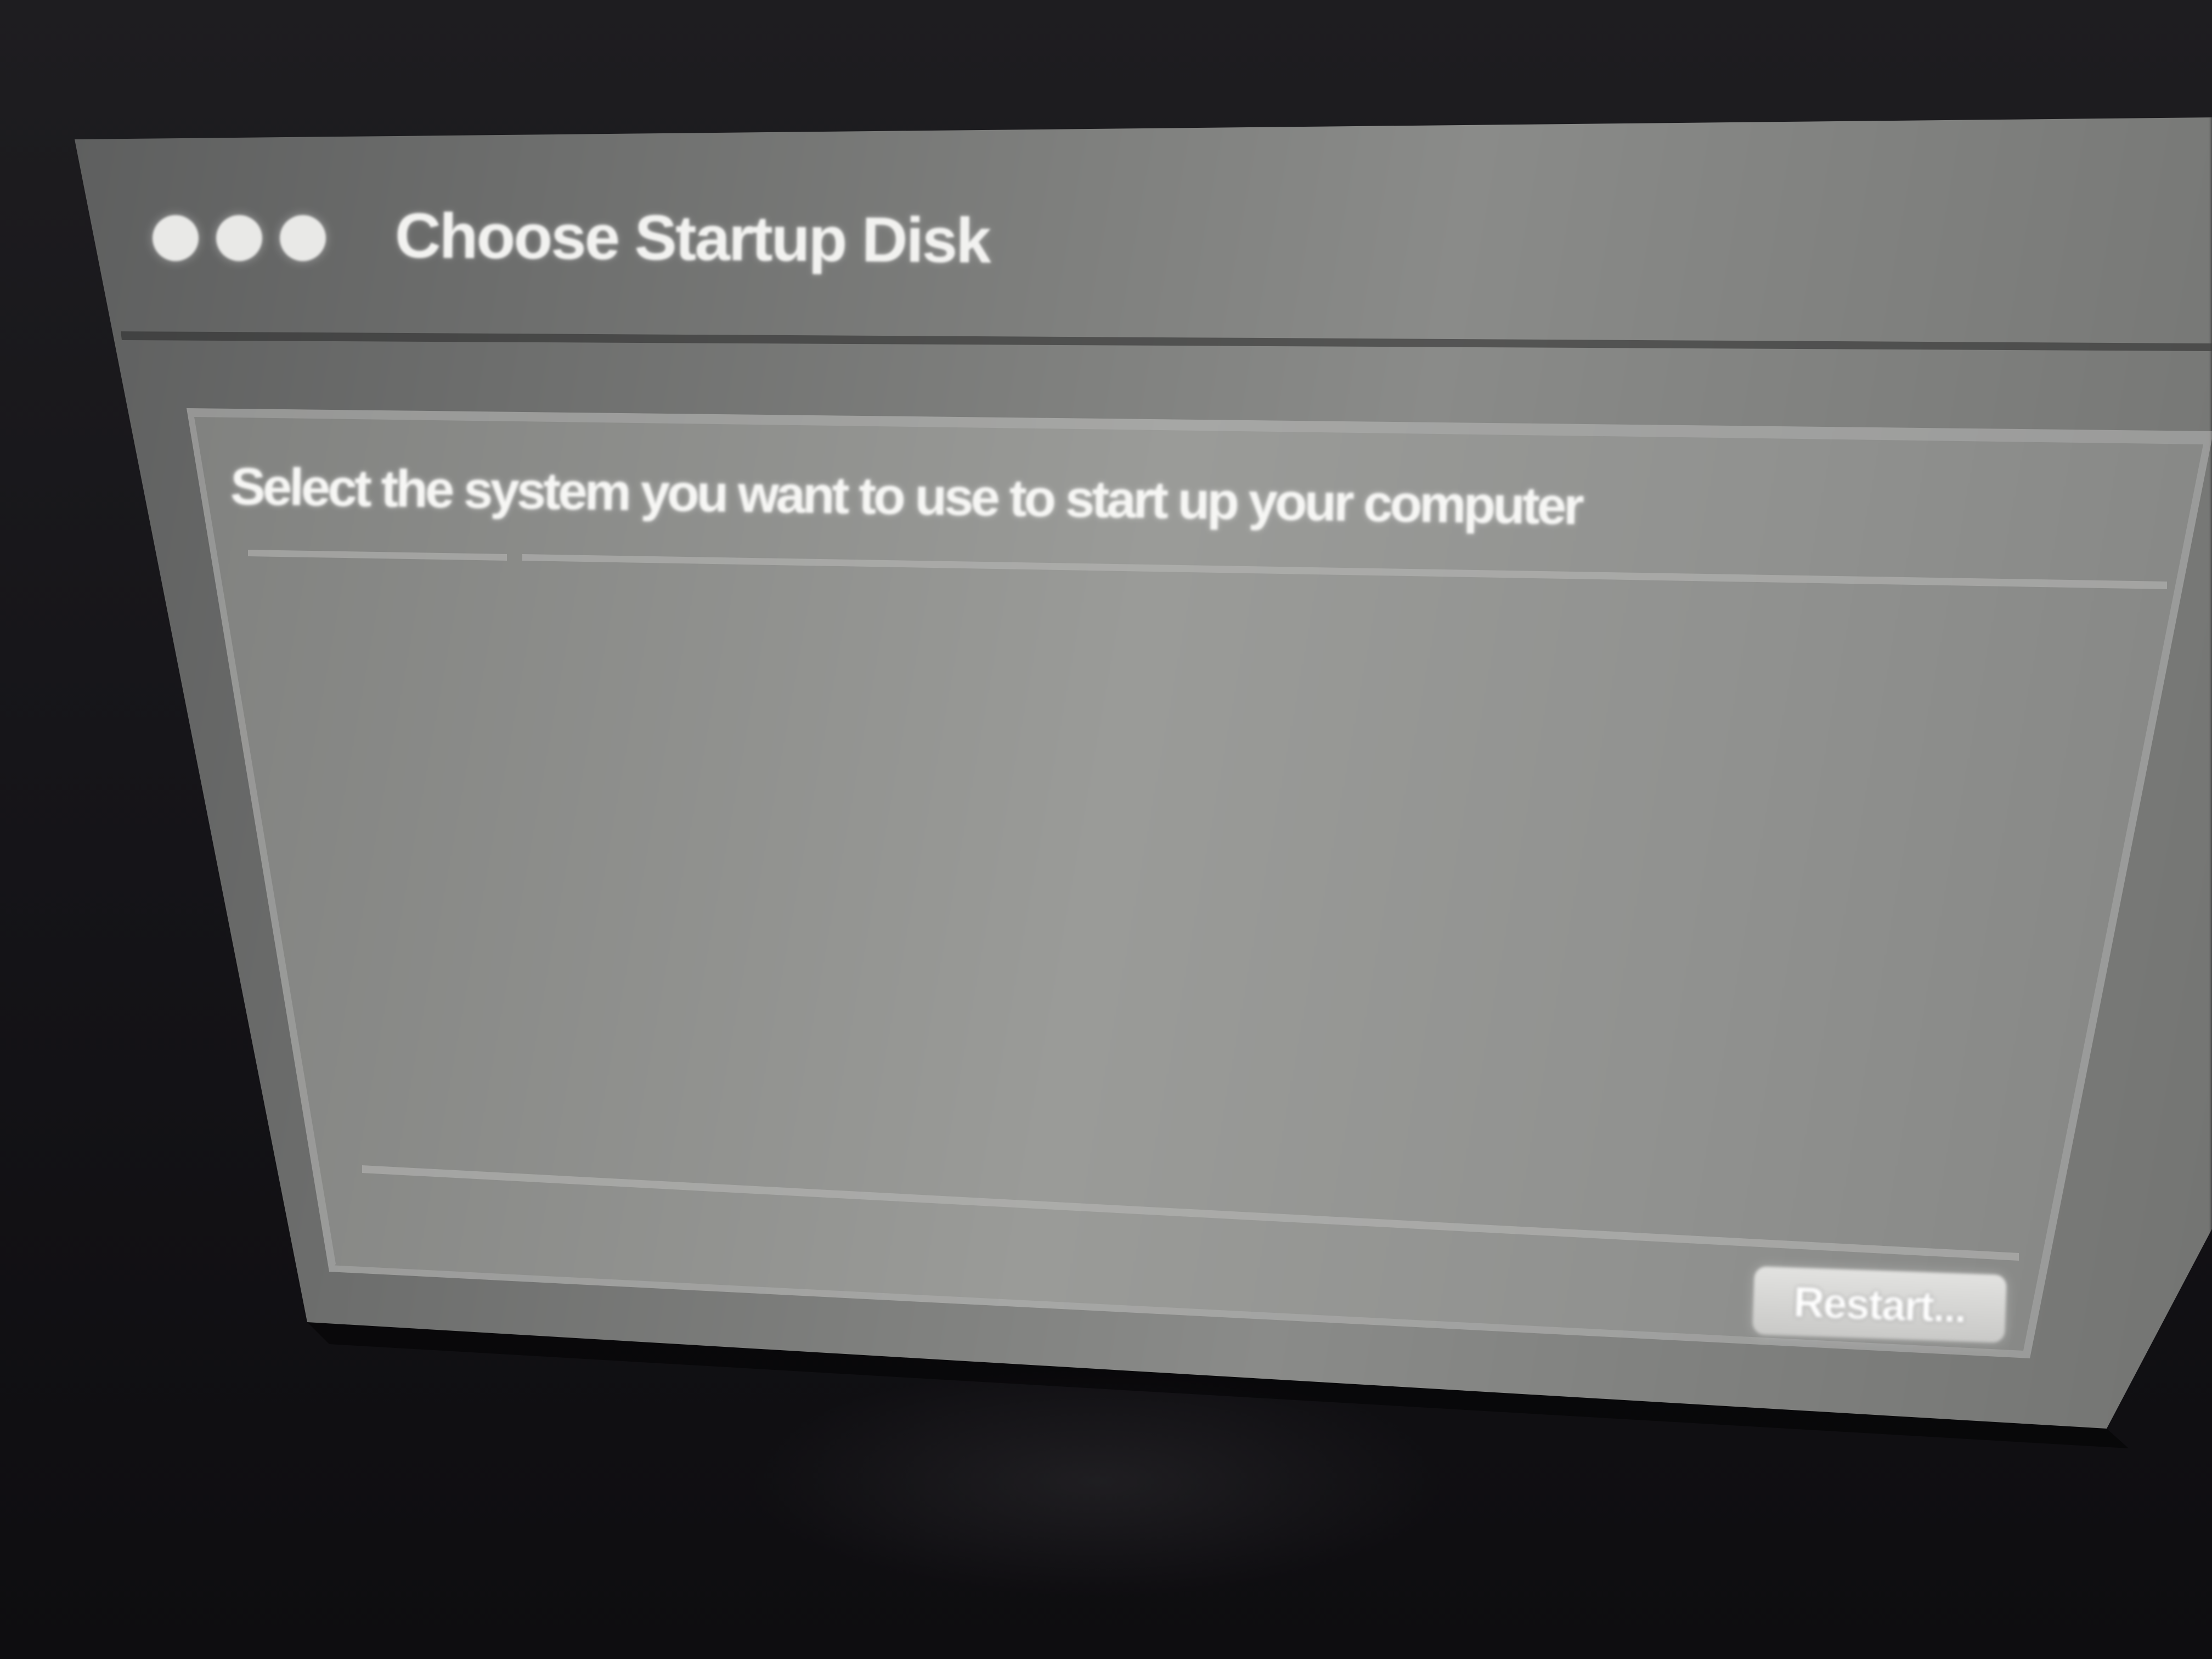 The height and width of the screenshot is (1659, 2212). Describe the element at coordinates (176, 238) in the screenshot. I see `close-button` at that location.